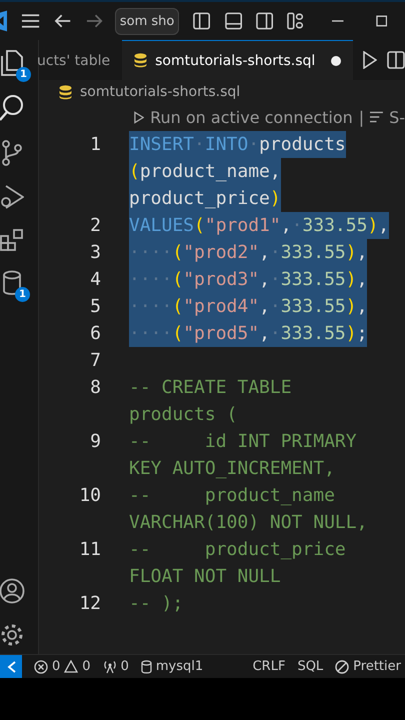 The width and height of the screenshot is (405, 720). What do you see at coordinates (71, 666) in the screenshot?
I see `warning-icon` at bounding box center [71, 666].